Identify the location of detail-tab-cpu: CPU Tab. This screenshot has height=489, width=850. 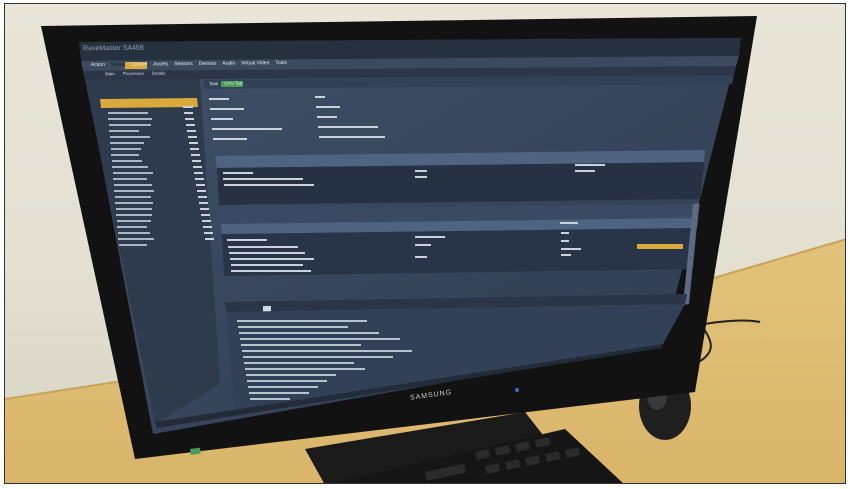
(233, 83).